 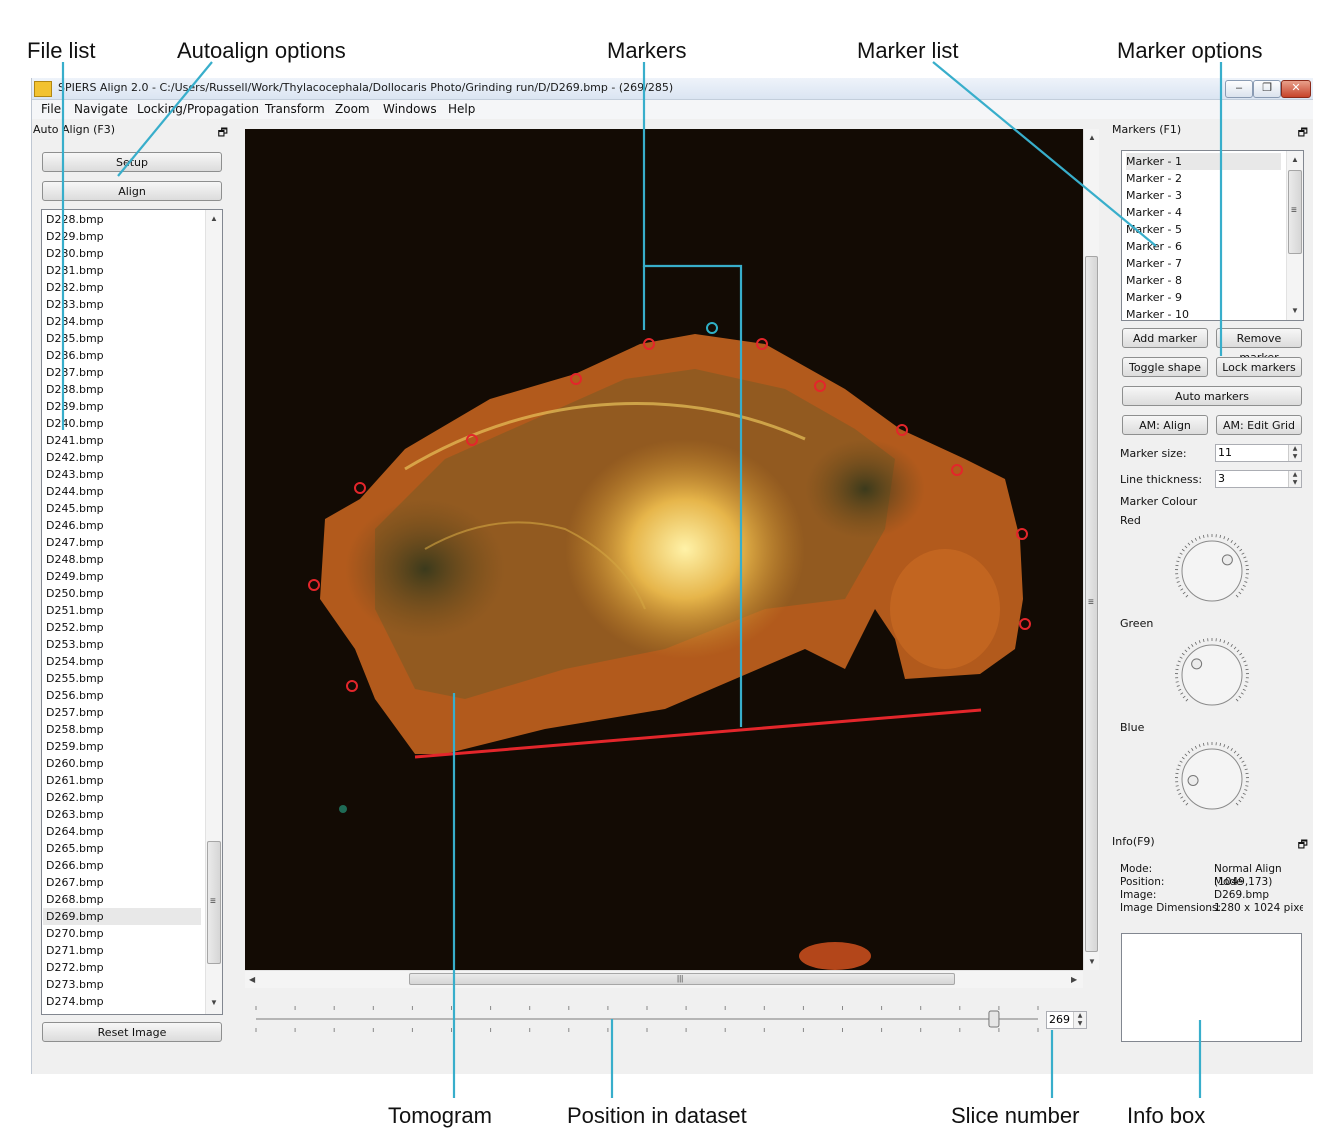 I want to click on file-list-item: D230.bmp, so click(x=123, y=253).